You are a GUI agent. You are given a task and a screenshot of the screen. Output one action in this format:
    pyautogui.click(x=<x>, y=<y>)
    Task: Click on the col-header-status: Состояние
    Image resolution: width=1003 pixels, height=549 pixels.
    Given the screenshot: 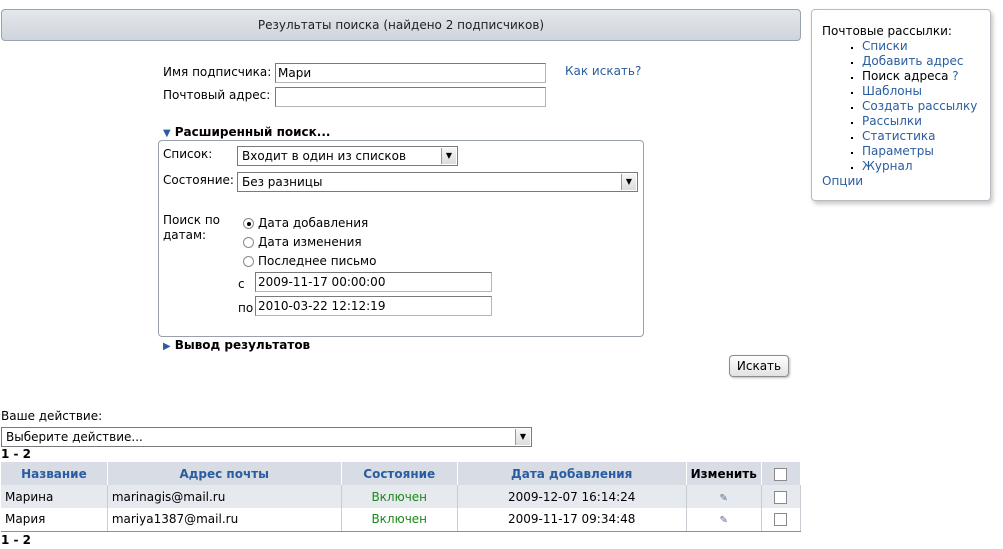 What is the action you would take?
    pyautogui.click(x=399, y=473)
    